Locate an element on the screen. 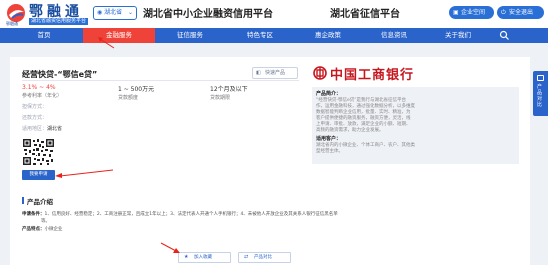 This screenshot has height=265, width=548. repayment-label: 还款方式： is located at coordinates (35, 118).